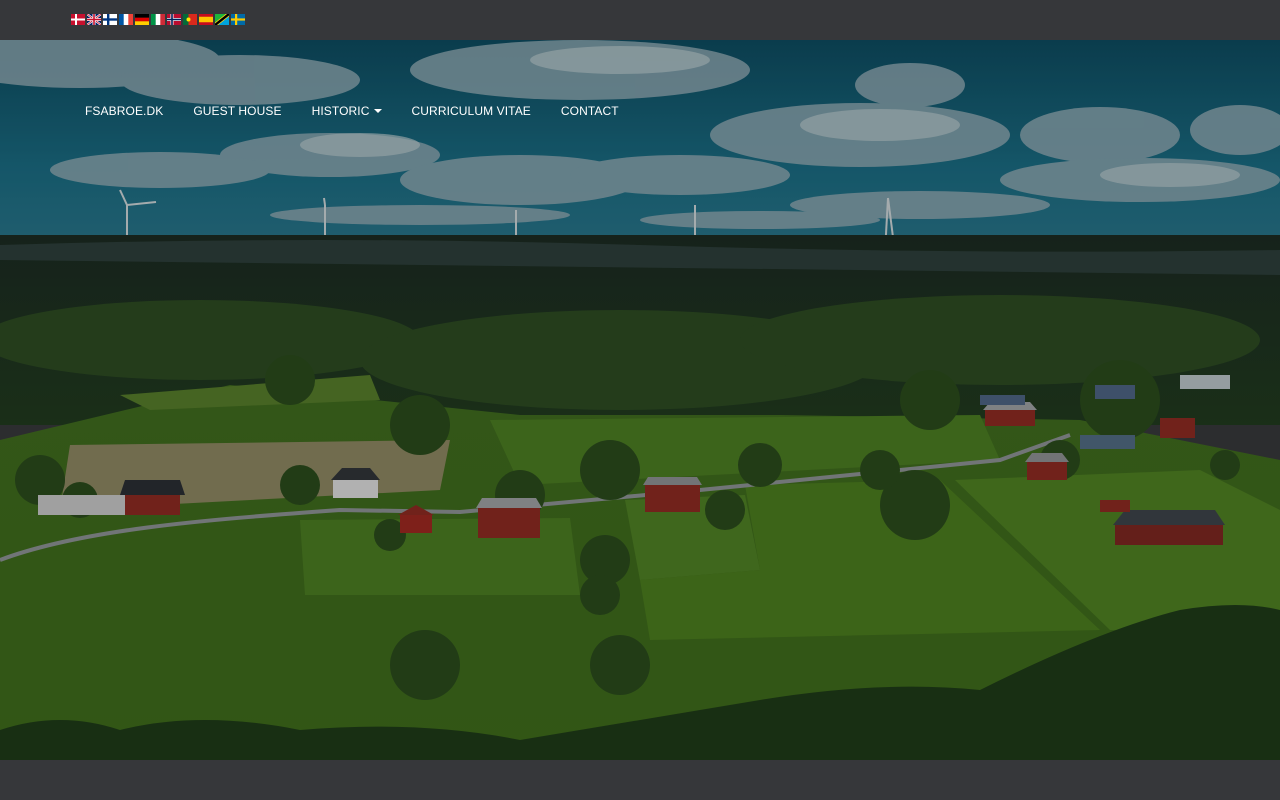 The width and height of the screenshot is (1280, 800). I want to click on flag-finland-icon, so click(110, 19).